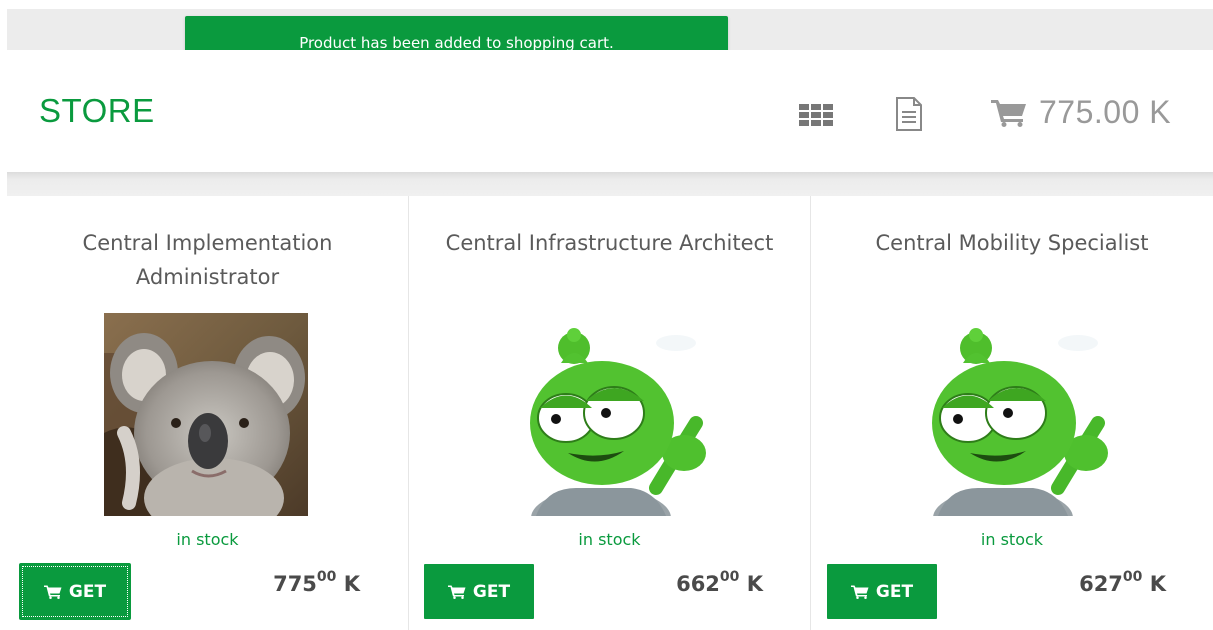  I want to click on header-divider, so click(610, 184).